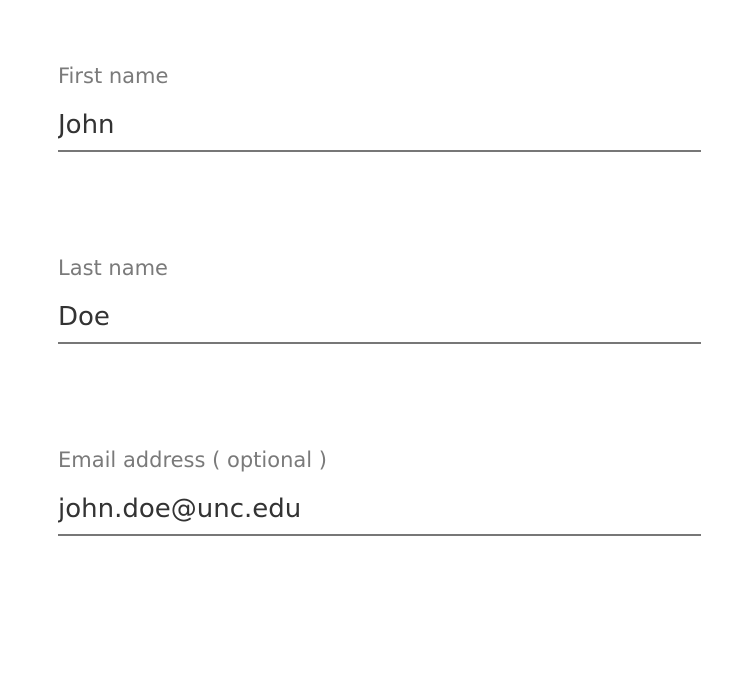 The height and width of the screenshot is (682, 740). Describe the element at coordinates (379, 510) in the screenshot. I see `email-input` at that location.